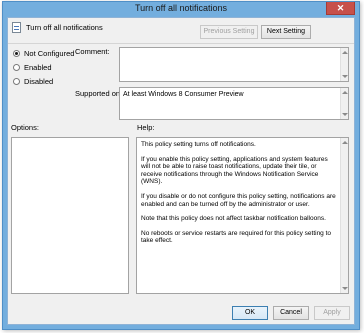  What do you see at coordinates (25, 127) in the screenshot?
I see `options-label: Options:` at bounding box center [25, 127].